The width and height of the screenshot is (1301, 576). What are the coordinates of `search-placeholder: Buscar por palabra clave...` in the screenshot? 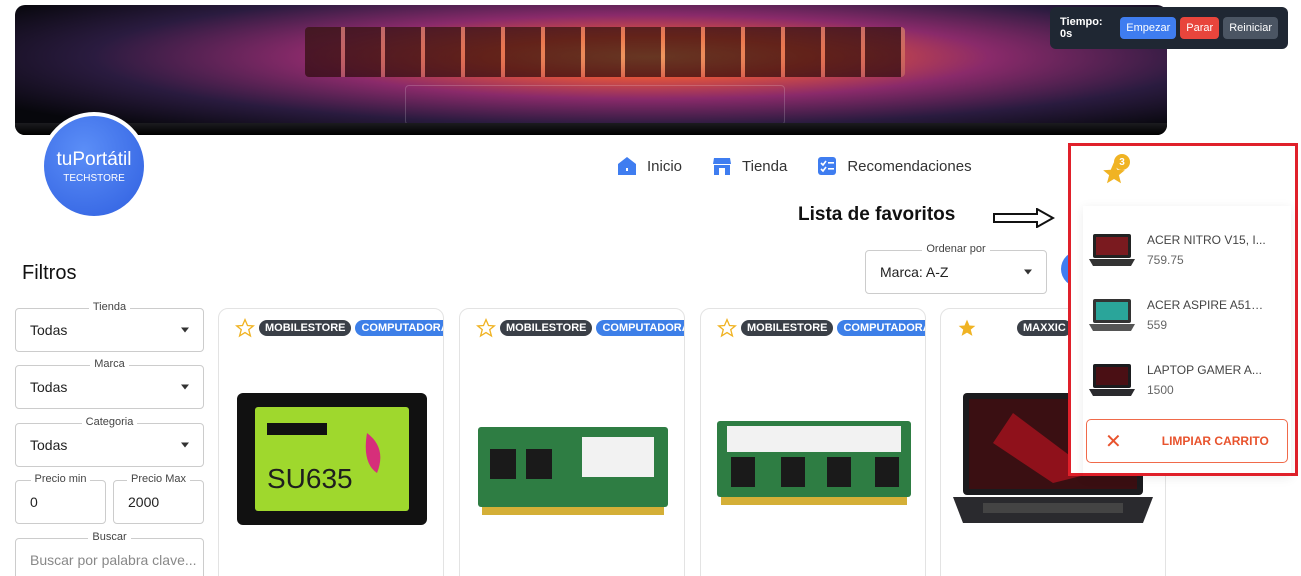 It's located at (113, 560).